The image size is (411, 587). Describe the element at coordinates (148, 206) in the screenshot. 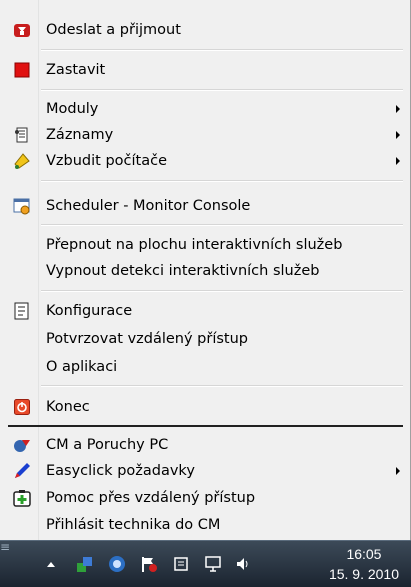

I see `menu-label: Scheduler - Monitor Console` at that location.